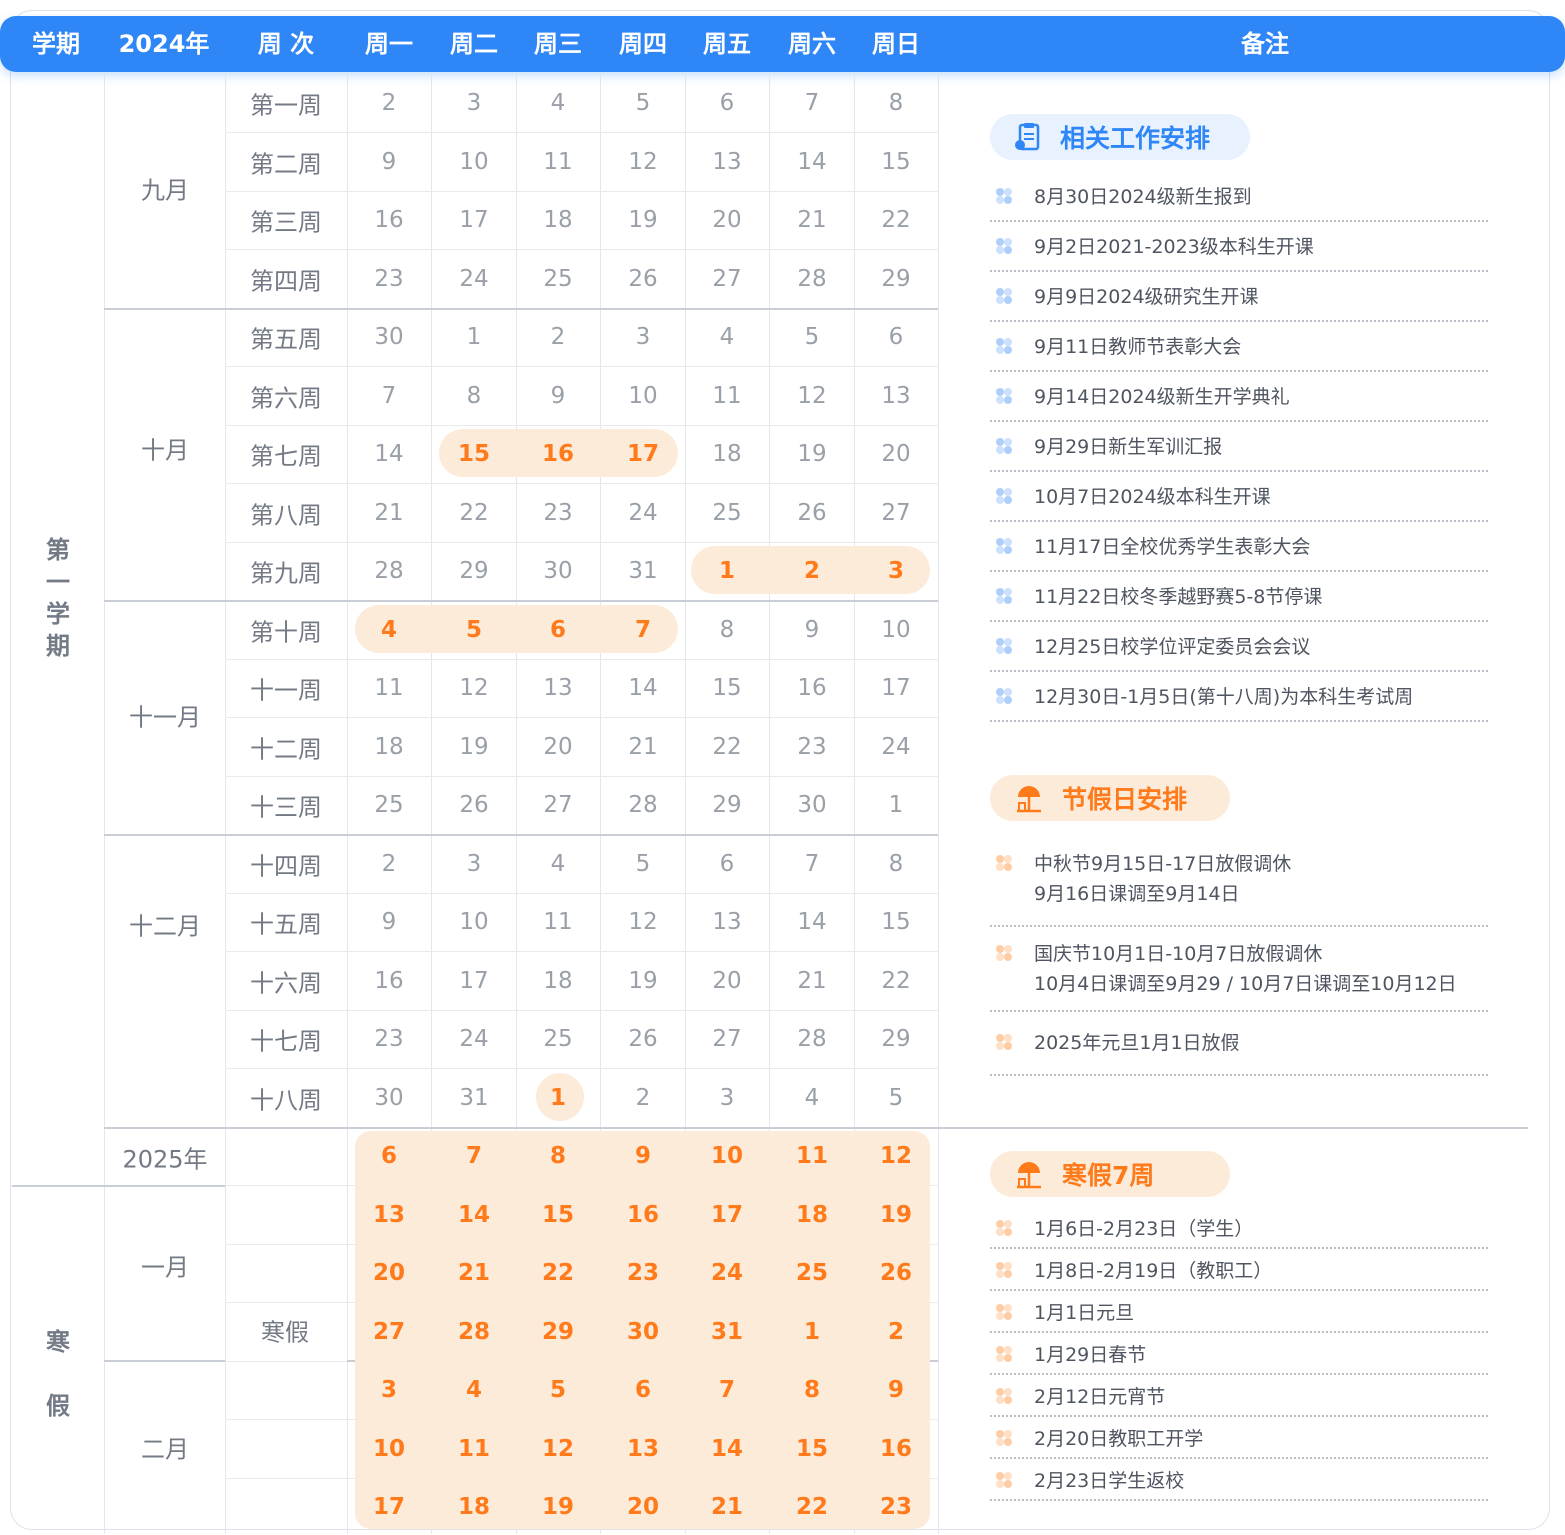  What do you see at coordinates (643, 395) in the screenshot?
I see `day-cell: 10` at bounding box center [643, 395].